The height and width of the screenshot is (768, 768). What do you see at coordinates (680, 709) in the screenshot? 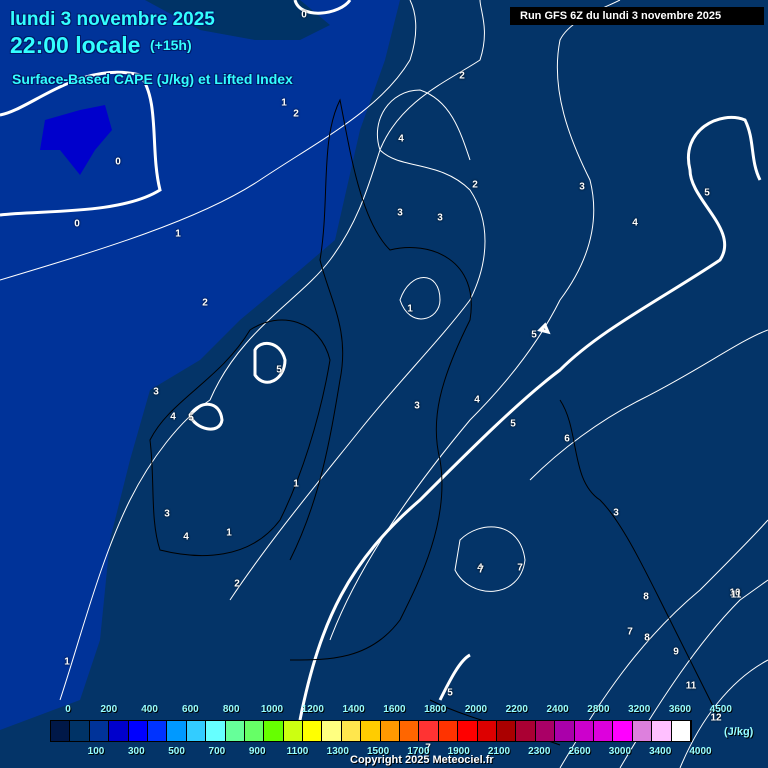
I see `legend-tick-top: 3600` at bounding box center [680, 709].